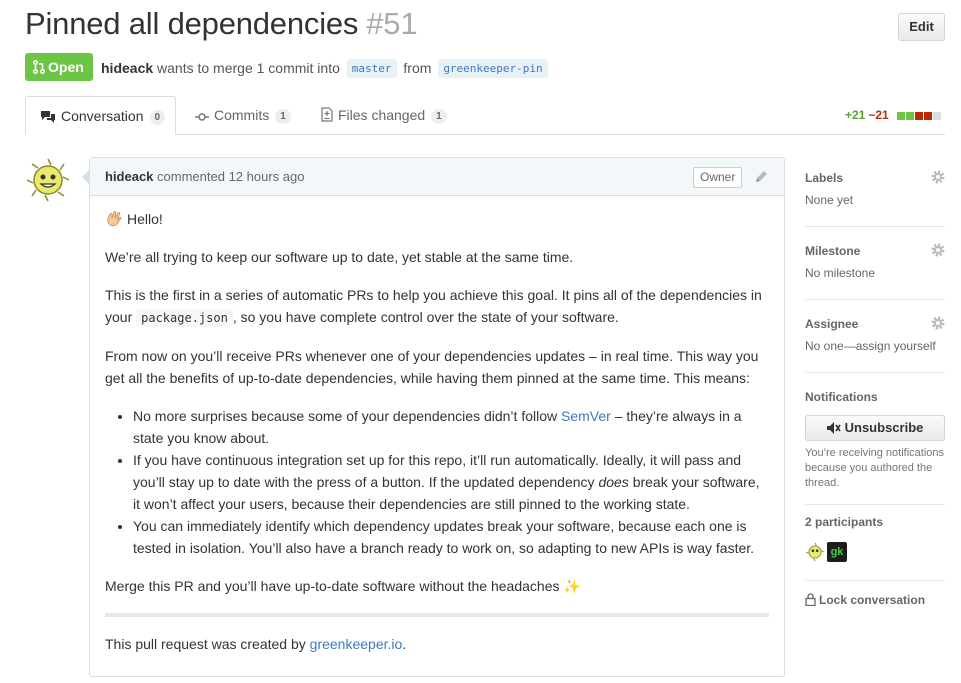  I want to click on diffstat-additions: +21, so click(855, 115).